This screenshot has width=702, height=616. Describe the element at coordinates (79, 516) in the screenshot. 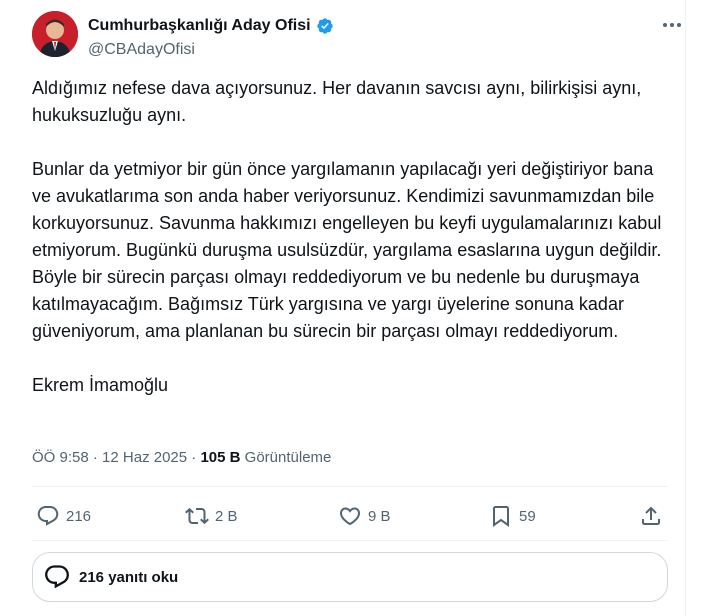

I see `reply-count: 216` at that location.